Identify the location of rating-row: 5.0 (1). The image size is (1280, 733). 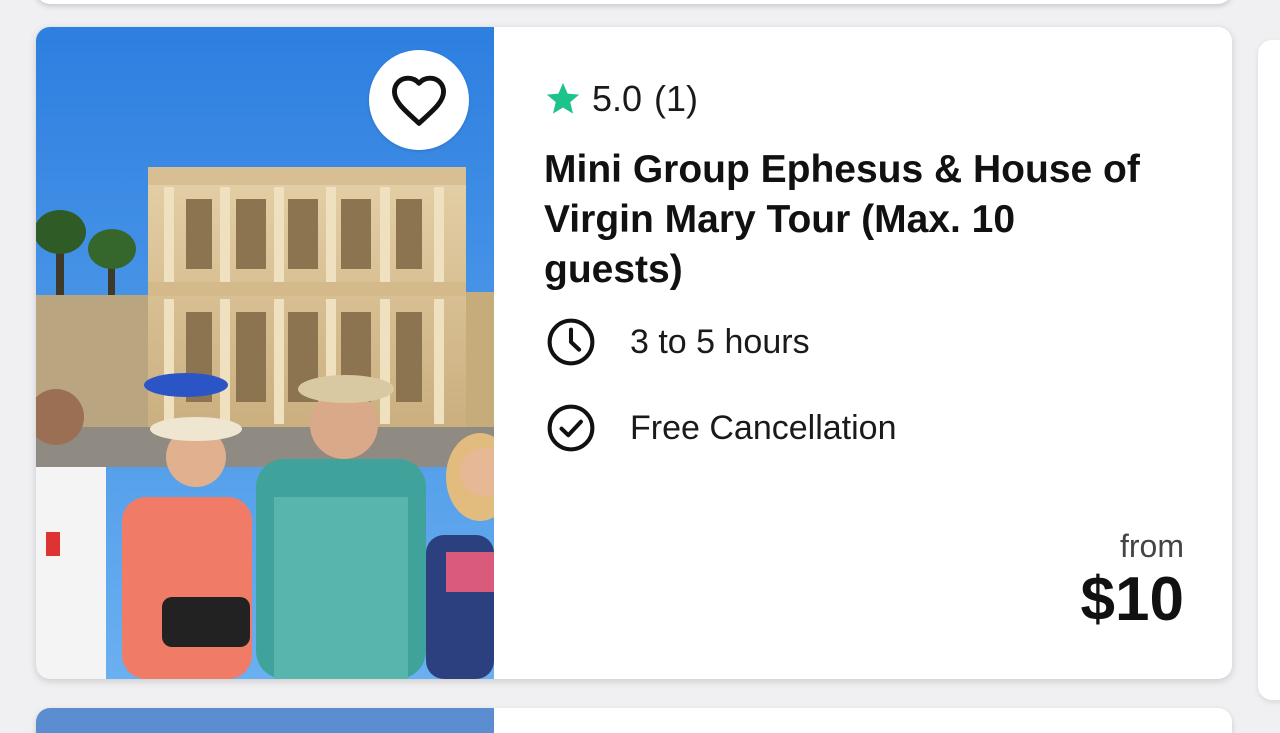
(864, 99).